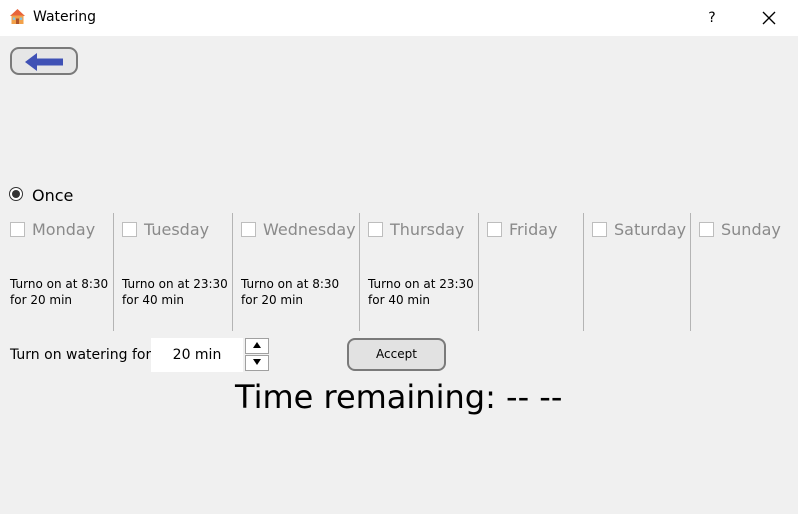 This screenshot has height=514, width=798. I want to click on saturday-checkbox, so click(599, 229).